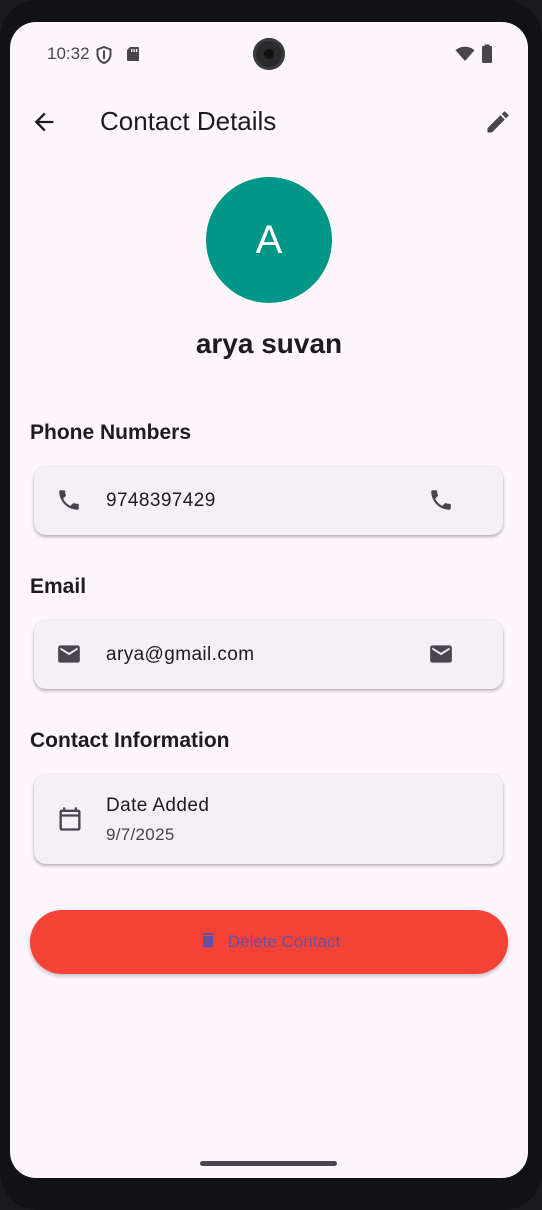 The image size is (542, 1210). I want to click on delete-contact-label: Delete Contact, so click(284, 941).